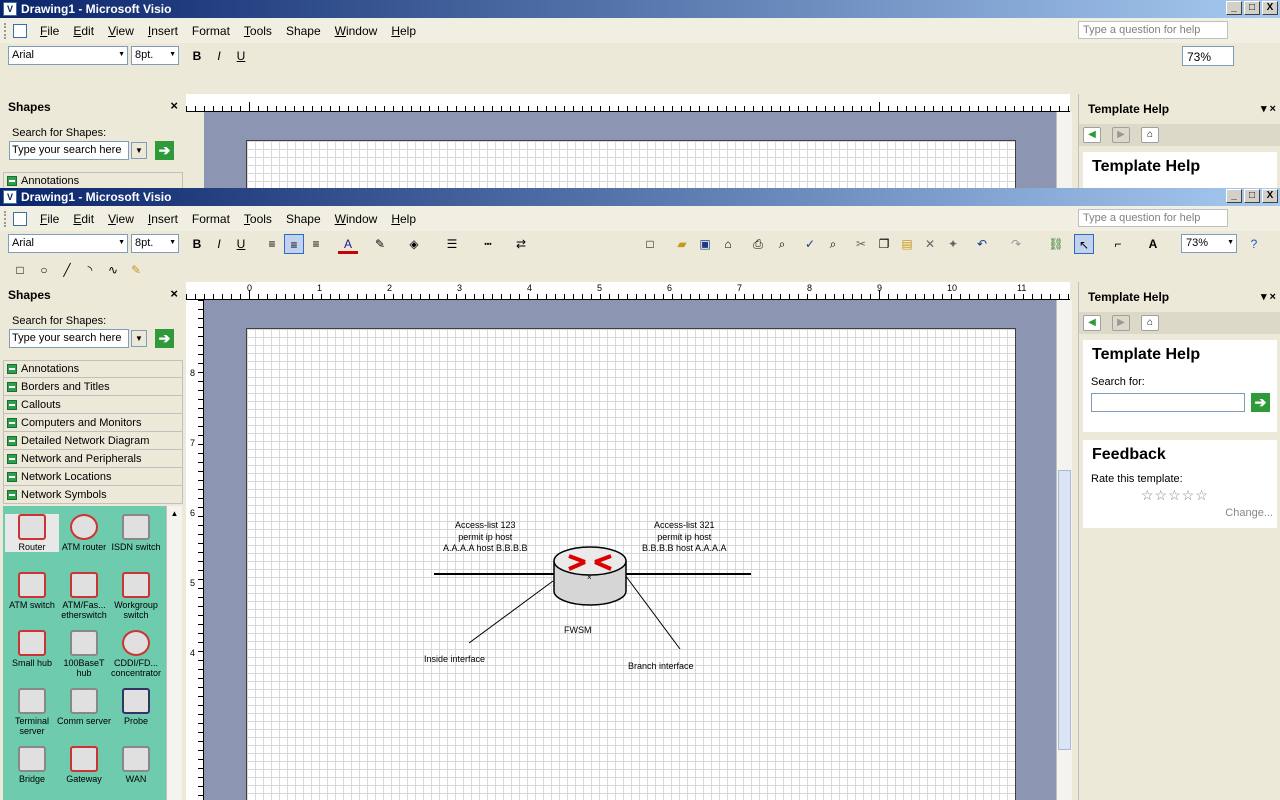 Image resolution: width=1280 pixels, height=800 pixels. I want to click on font-name-box: Arial ▼, so click(68, 55).